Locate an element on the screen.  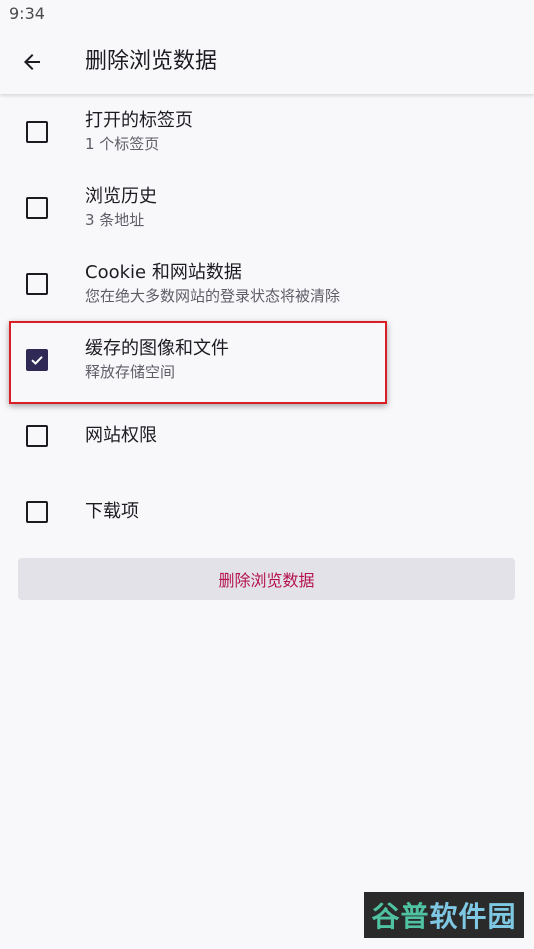
checkbox-site-permissions is located at coordinates (37, 436).